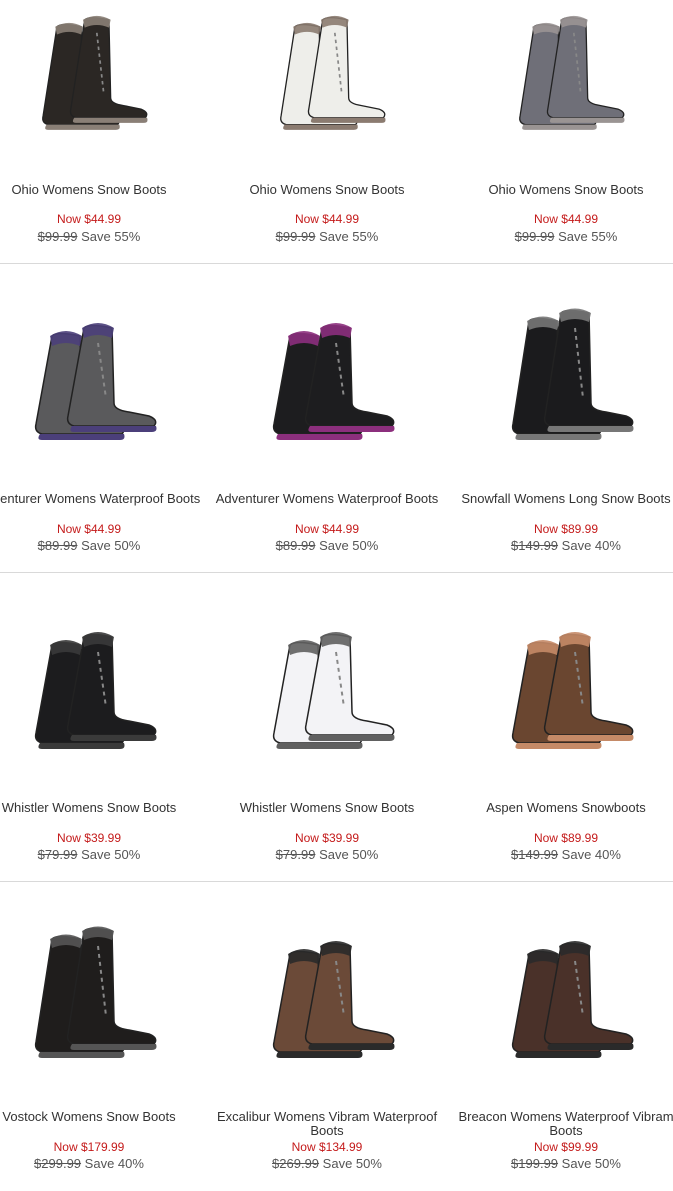  Describe the element at coordinates (559, 1124) in the screenshot. I see `product-name-link: Breacon Womens Waterproof Vibram Boots` at that location.